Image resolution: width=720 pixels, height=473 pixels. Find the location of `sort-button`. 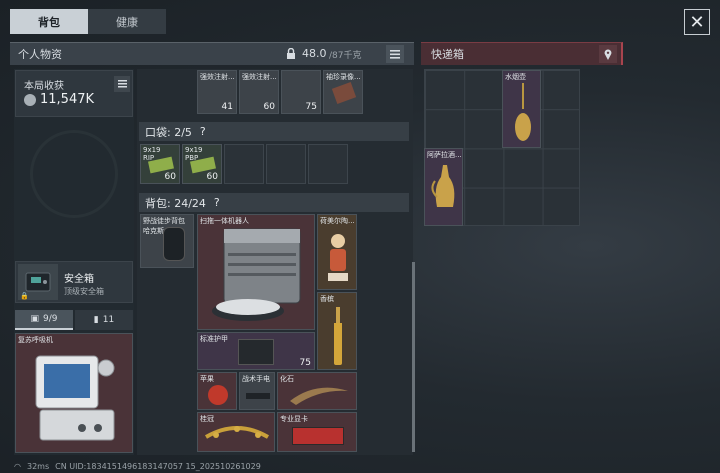

sort-button is located at coordinates (395, 54).